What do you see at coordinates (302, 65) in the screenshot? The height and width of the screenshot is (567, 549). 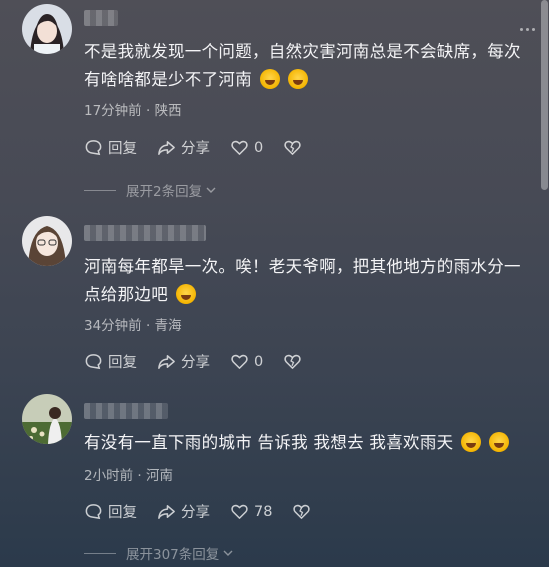 I see `comment-text: 不是我就发现一个问题，自然灾害河南总是不会缺席，每次有啥啥都是少不了河南` at bounding box center [302, 65].